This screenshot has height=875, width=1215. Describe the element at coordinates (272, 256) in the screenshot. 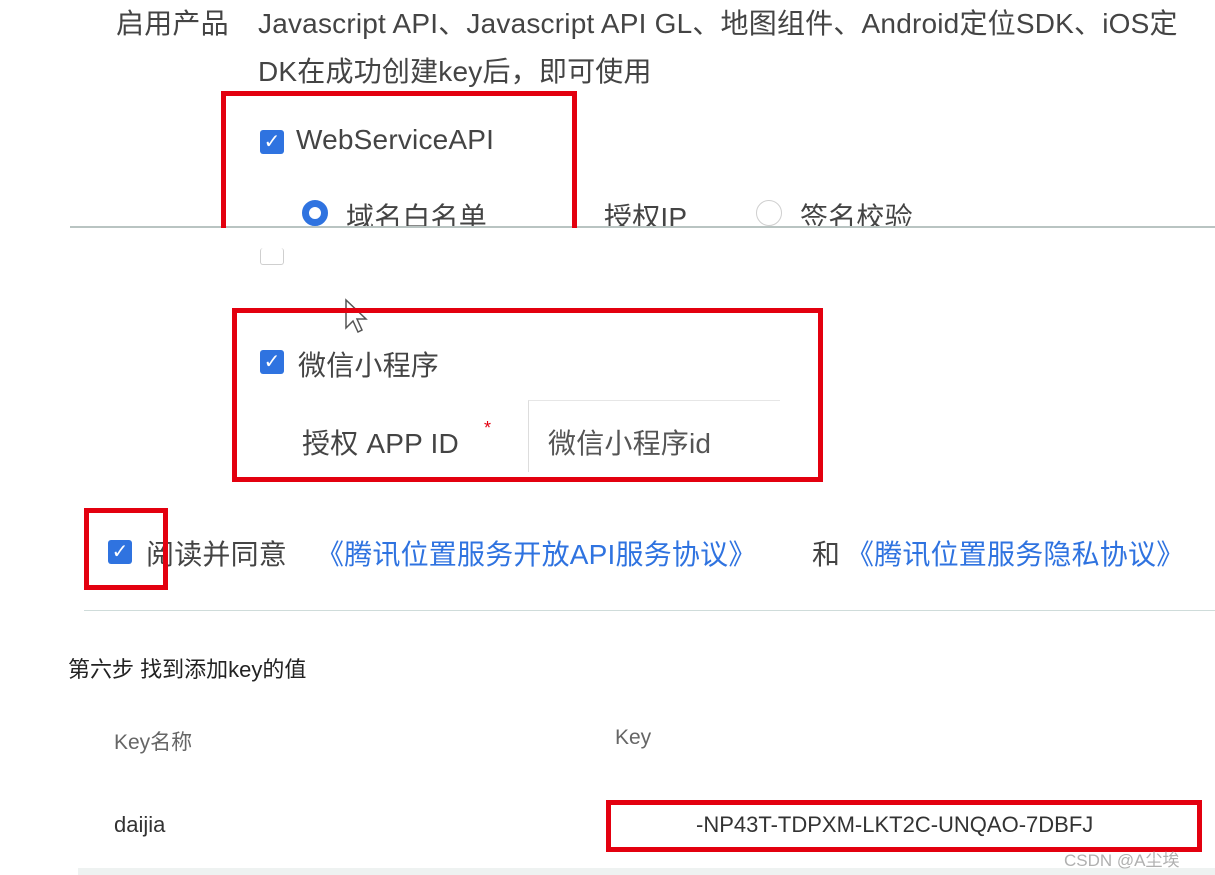

I see `sdk-checkbox` at that location.